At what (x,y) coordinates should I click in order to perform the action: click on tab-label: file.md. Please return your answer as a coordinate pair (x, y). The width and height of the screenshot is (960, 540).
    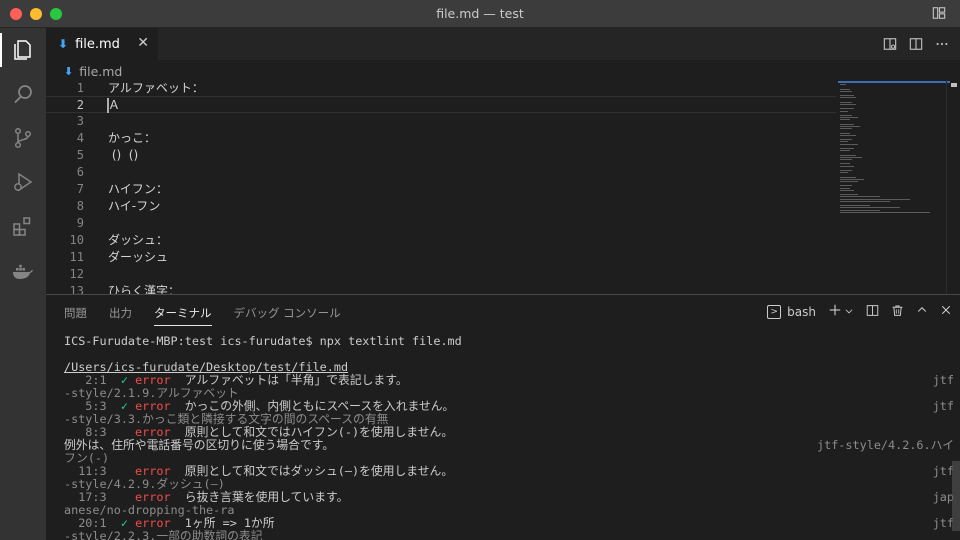
    Looking at the image, I should click on (97, 44).